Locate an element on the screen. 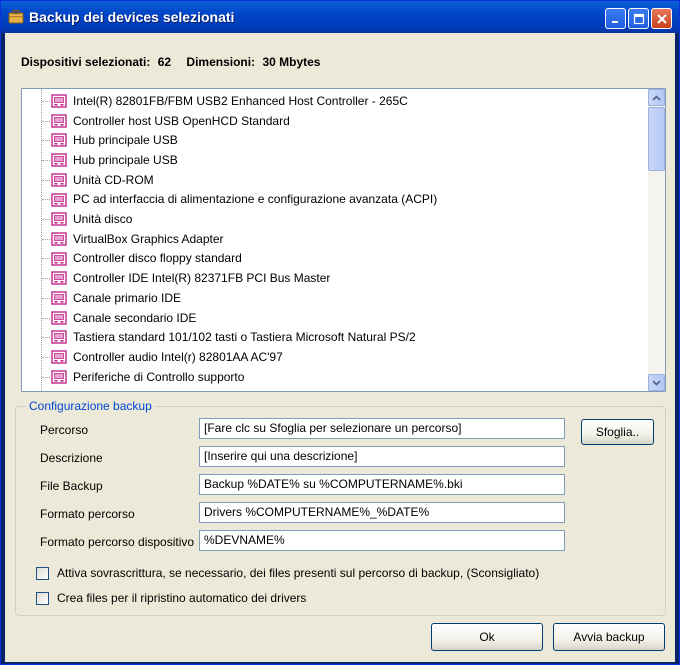 This screenshot has height=665, width=680. device-name: Controller audio Intel(r) 82801AA AC'97 is located at coordinates (178, 356).